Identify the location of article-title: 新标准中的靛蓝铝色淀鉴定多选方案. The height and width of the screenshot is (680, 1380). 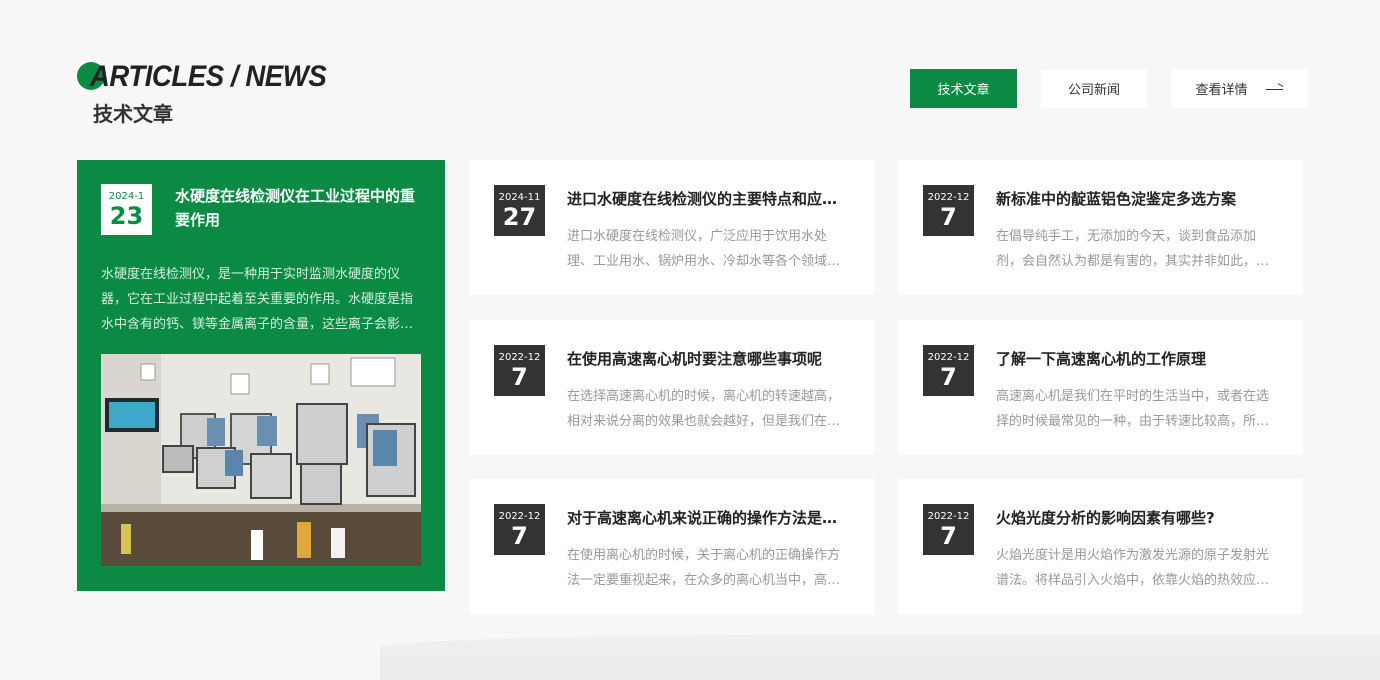
(1137, 198).